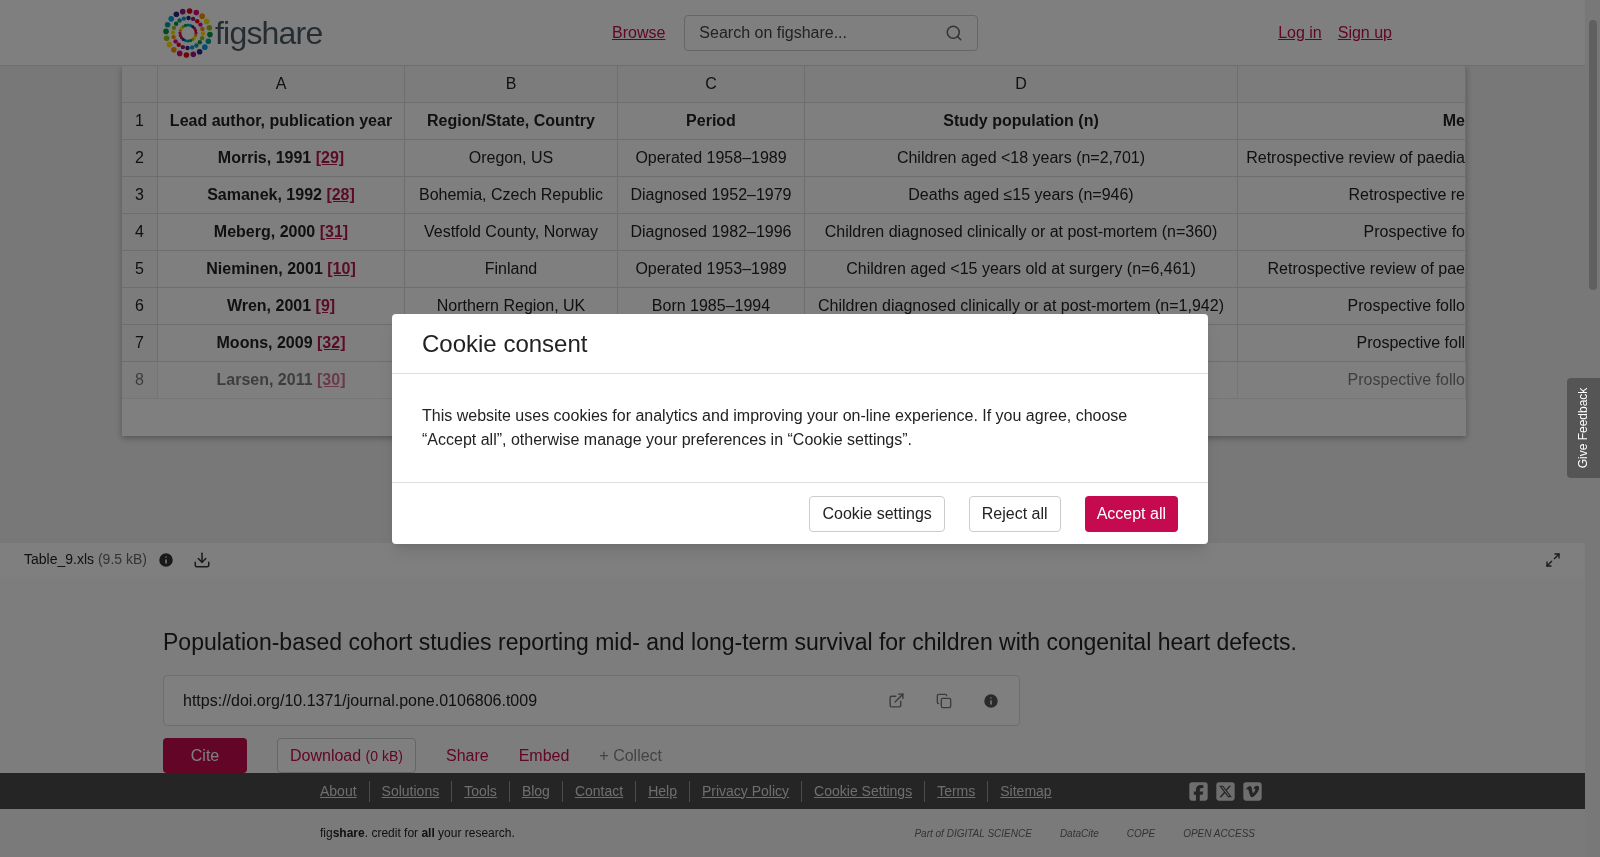 The image size is (1600, 857). What do you see at coordinates (281, 306) in the screenshot?
I see `table-cell-text: Wren, 2001 [9]` at bounding box center [281, 306].